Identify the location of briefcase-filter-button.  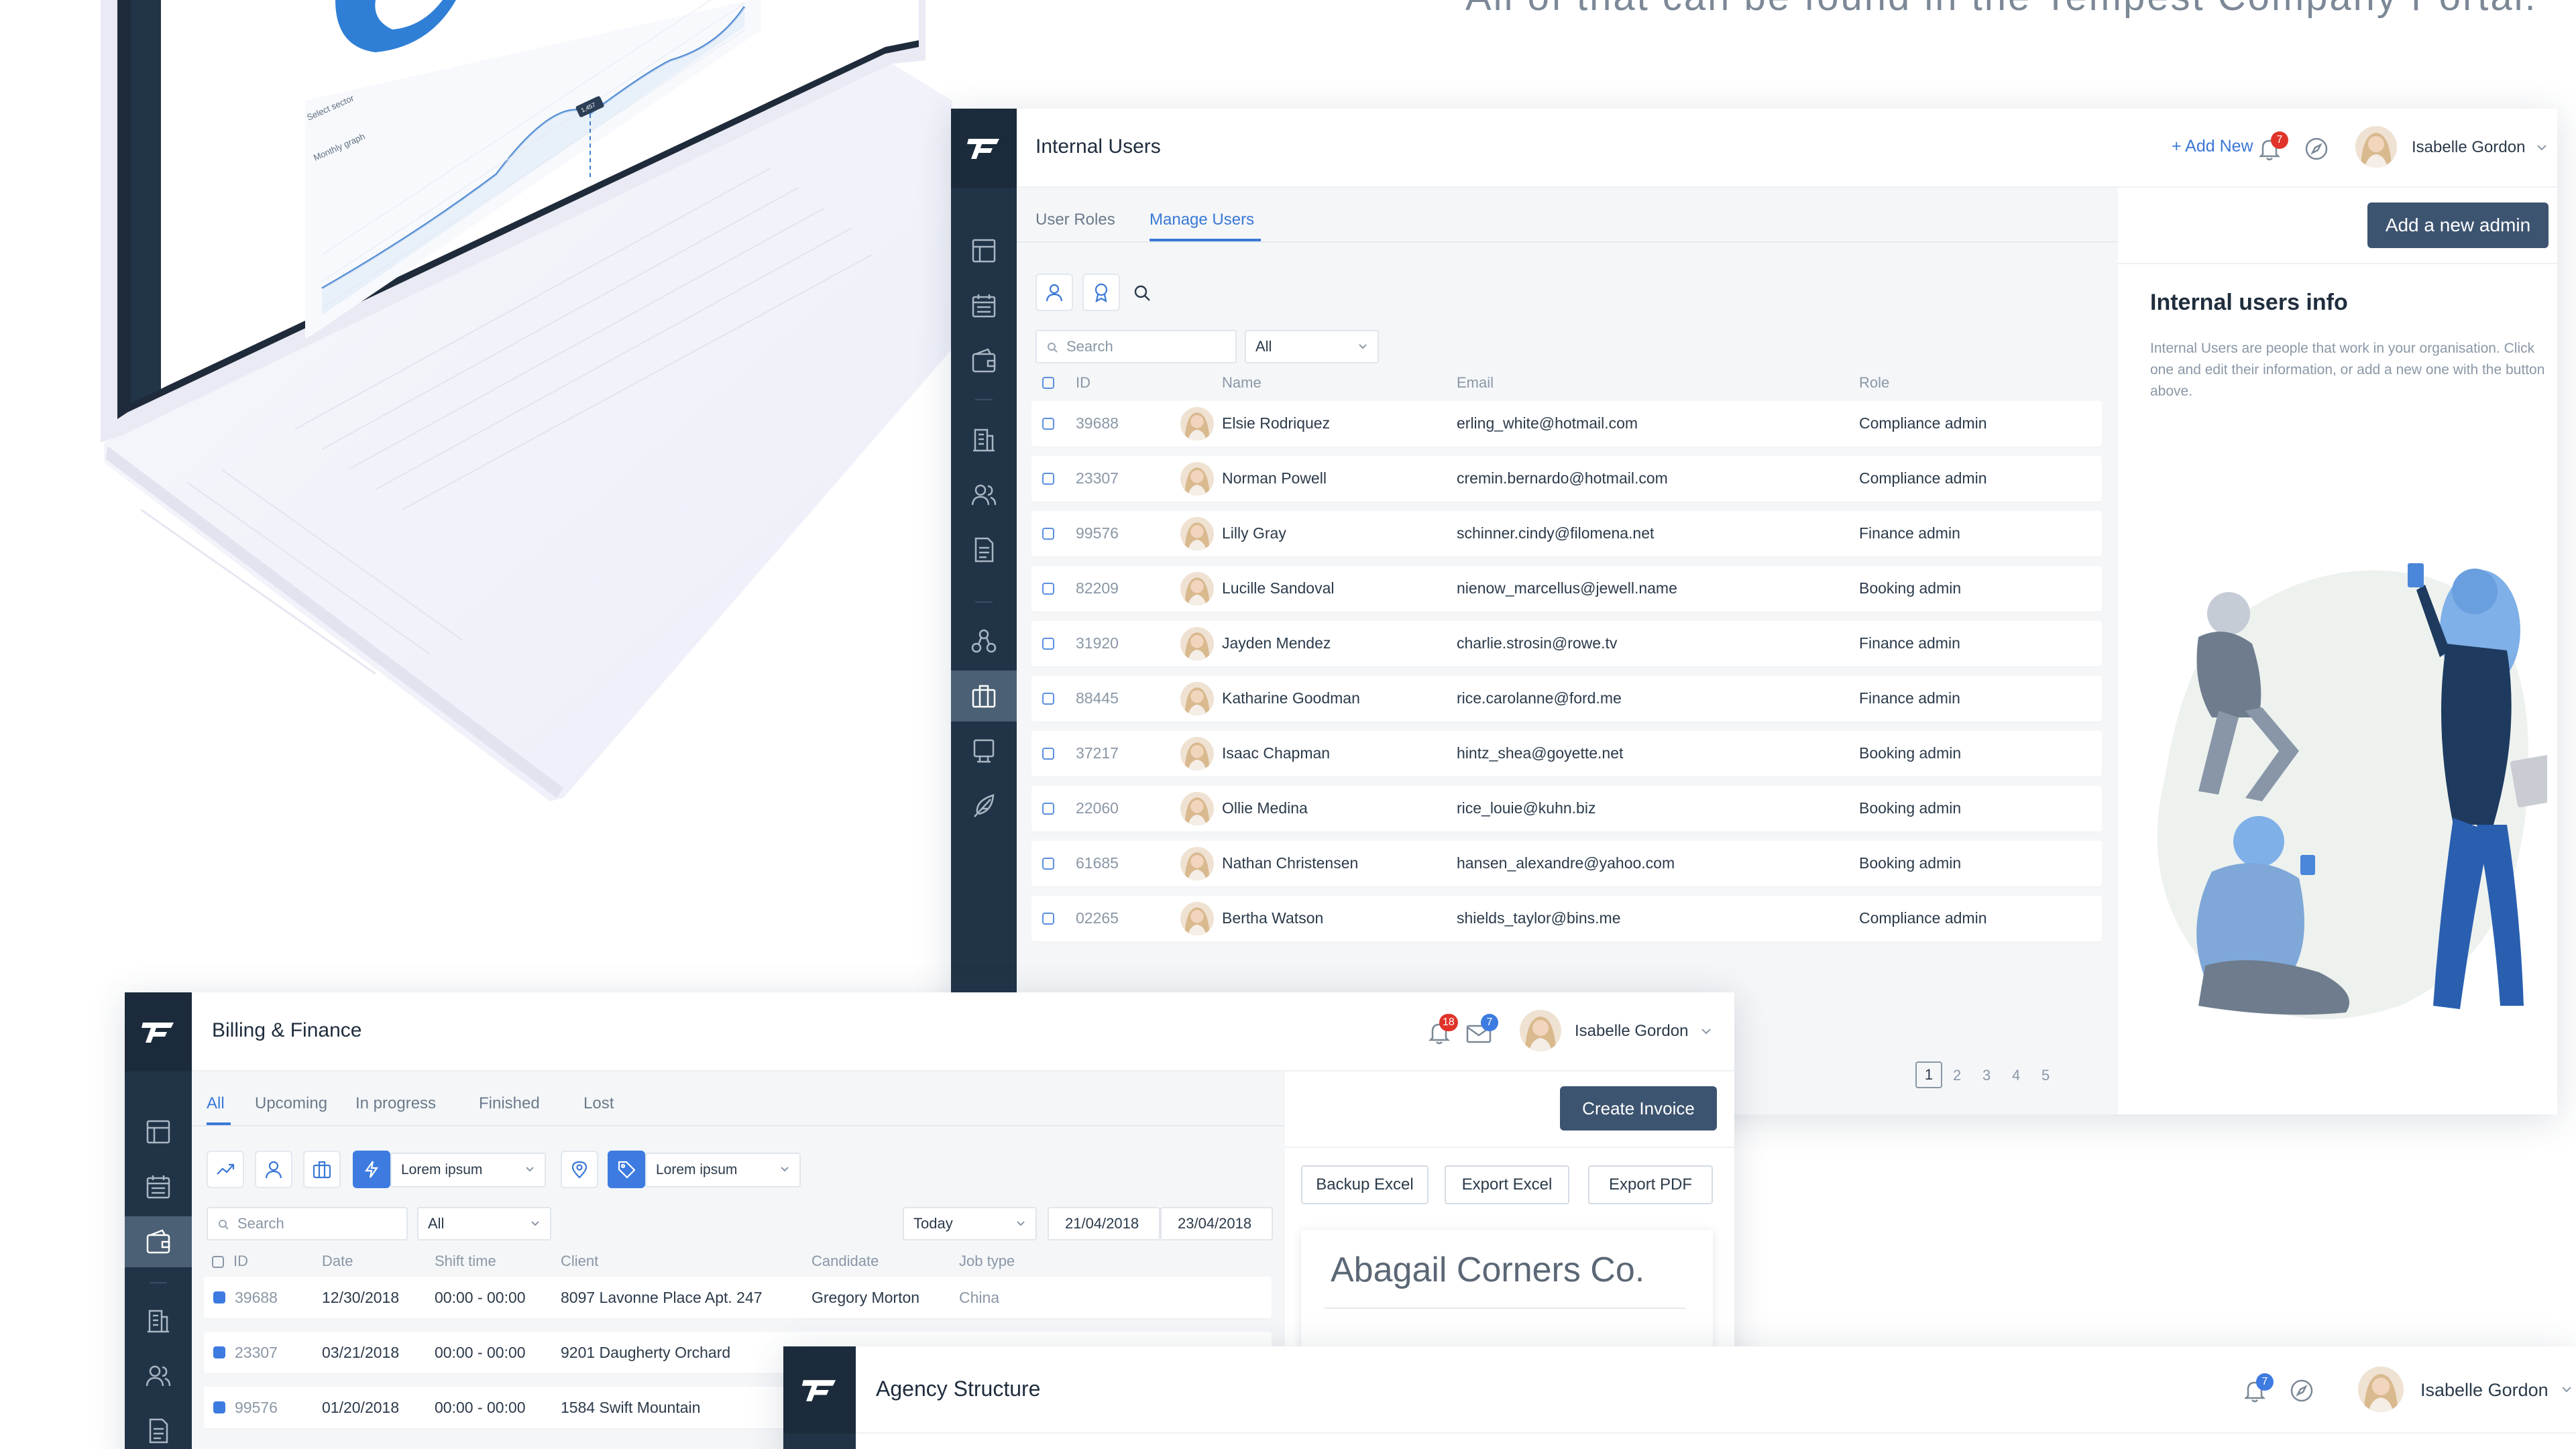
(322, 1170).